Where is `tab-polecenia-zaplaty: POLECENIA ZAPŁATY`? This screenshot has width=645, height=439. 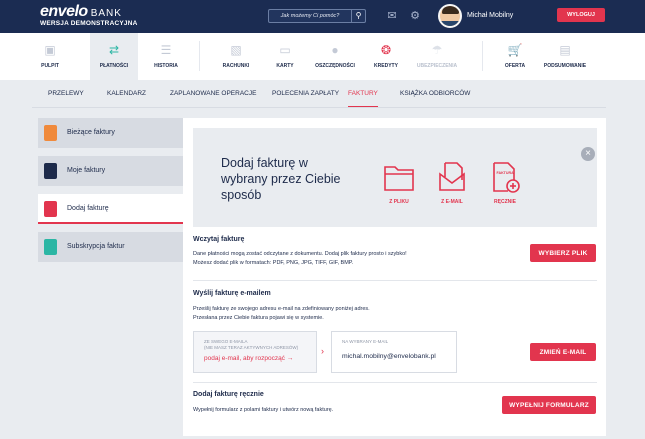 tab-polecenia-zaplaty: POLECENIA ZAPŁATY is located at coordinates (305, 94).